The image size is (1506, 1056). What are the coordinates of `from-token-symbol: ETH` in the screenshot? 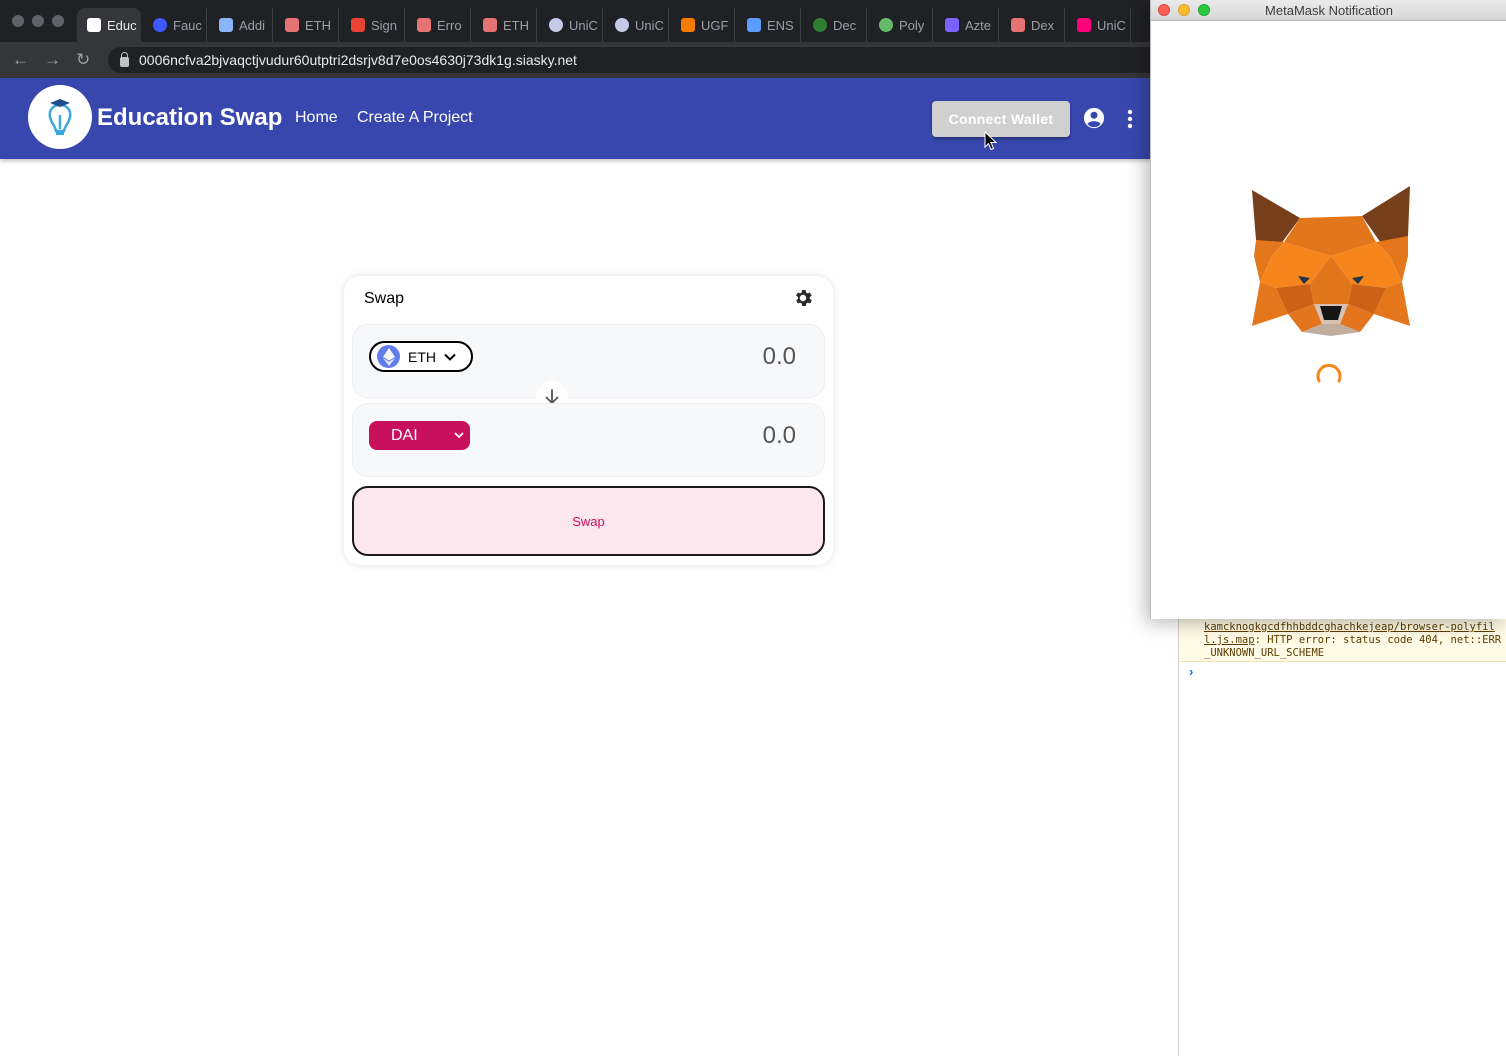 It's located at (422, 356).